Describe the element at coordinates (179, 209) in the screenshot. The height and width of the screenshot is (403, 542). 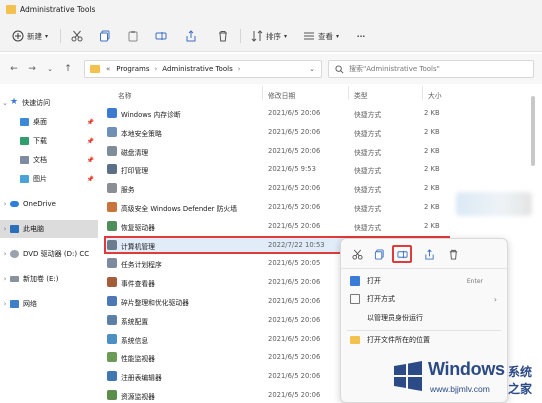
I see `file-name: 高级安全 Windows Defender 防火墙` at that location.